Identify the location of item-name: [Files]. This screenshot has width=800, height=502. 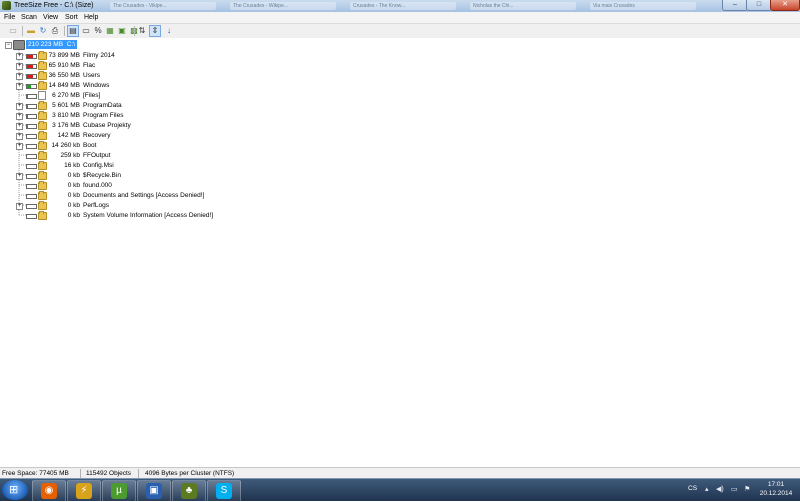
(91, 96).